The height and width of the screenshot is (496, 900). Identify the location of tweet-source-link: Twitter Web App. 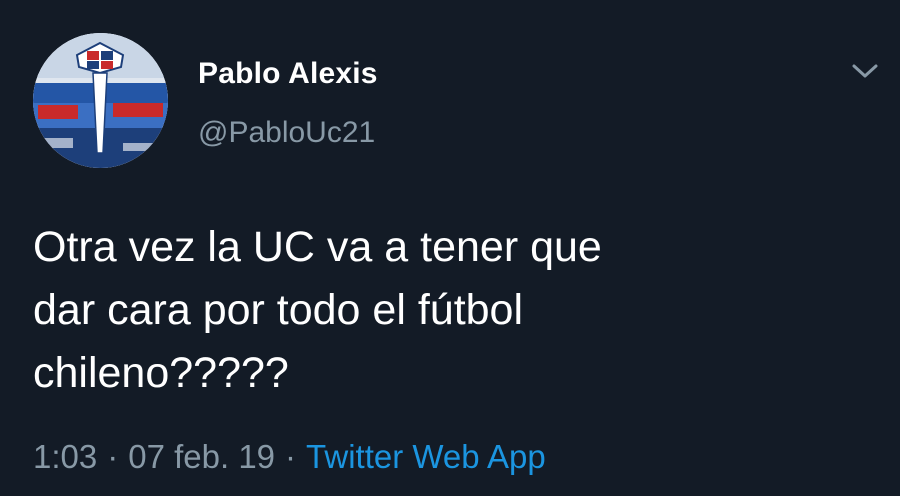
(426, 456).